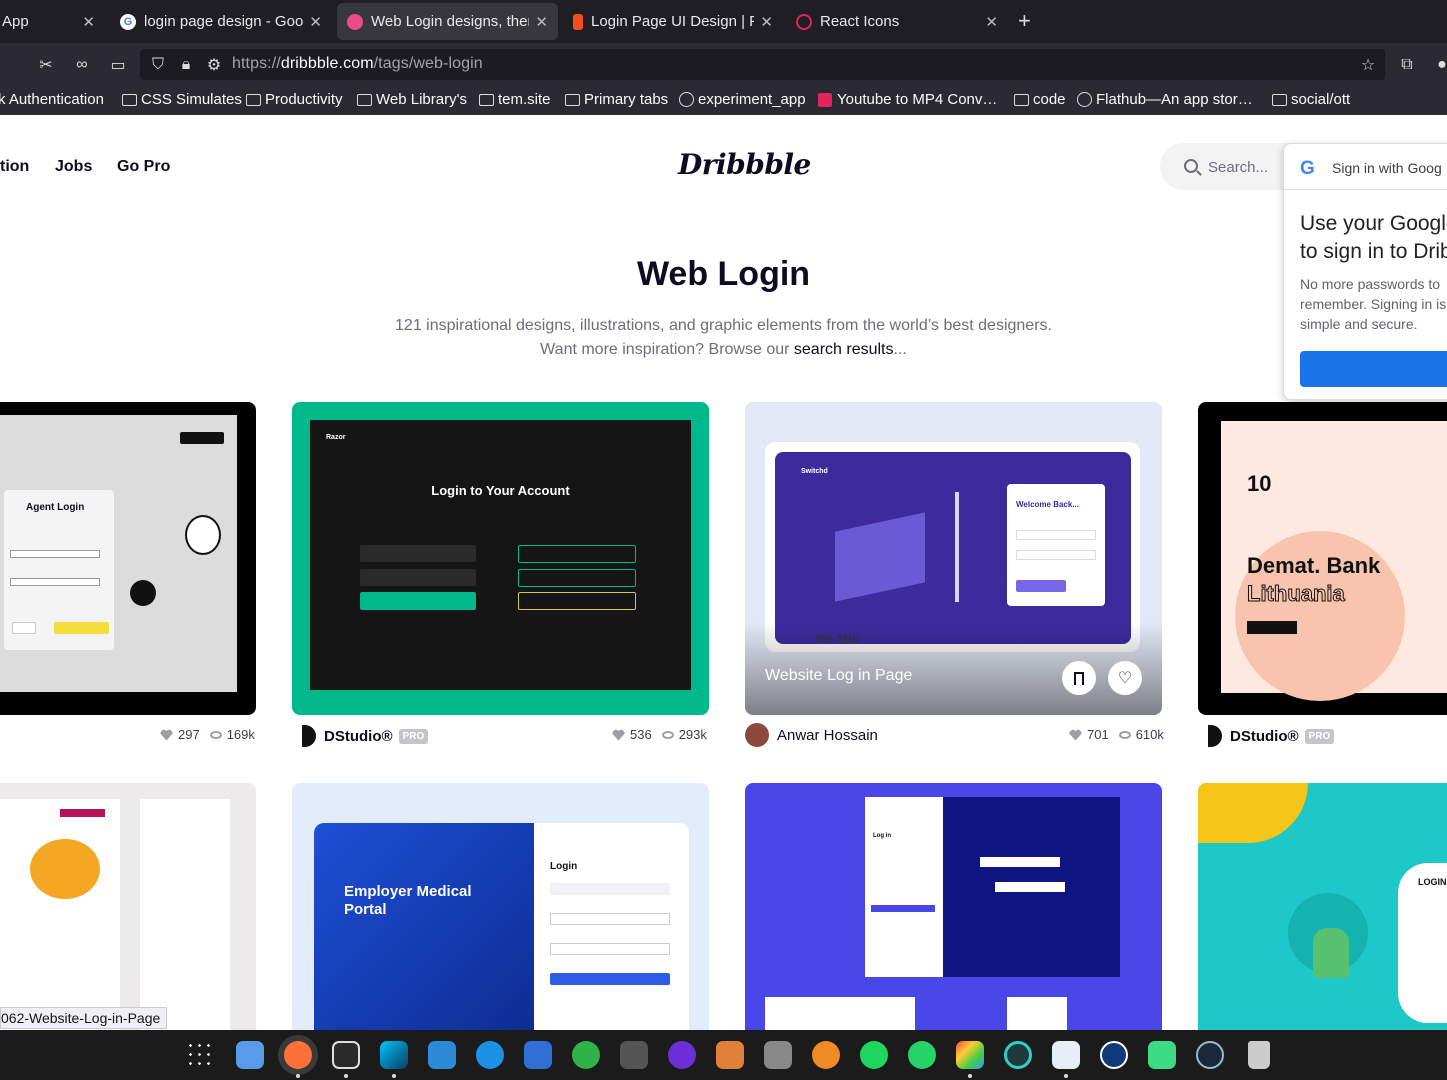 This screenshot has height=1080, width=1447. I want to click on shot-card: Log in, so click(953, 906).